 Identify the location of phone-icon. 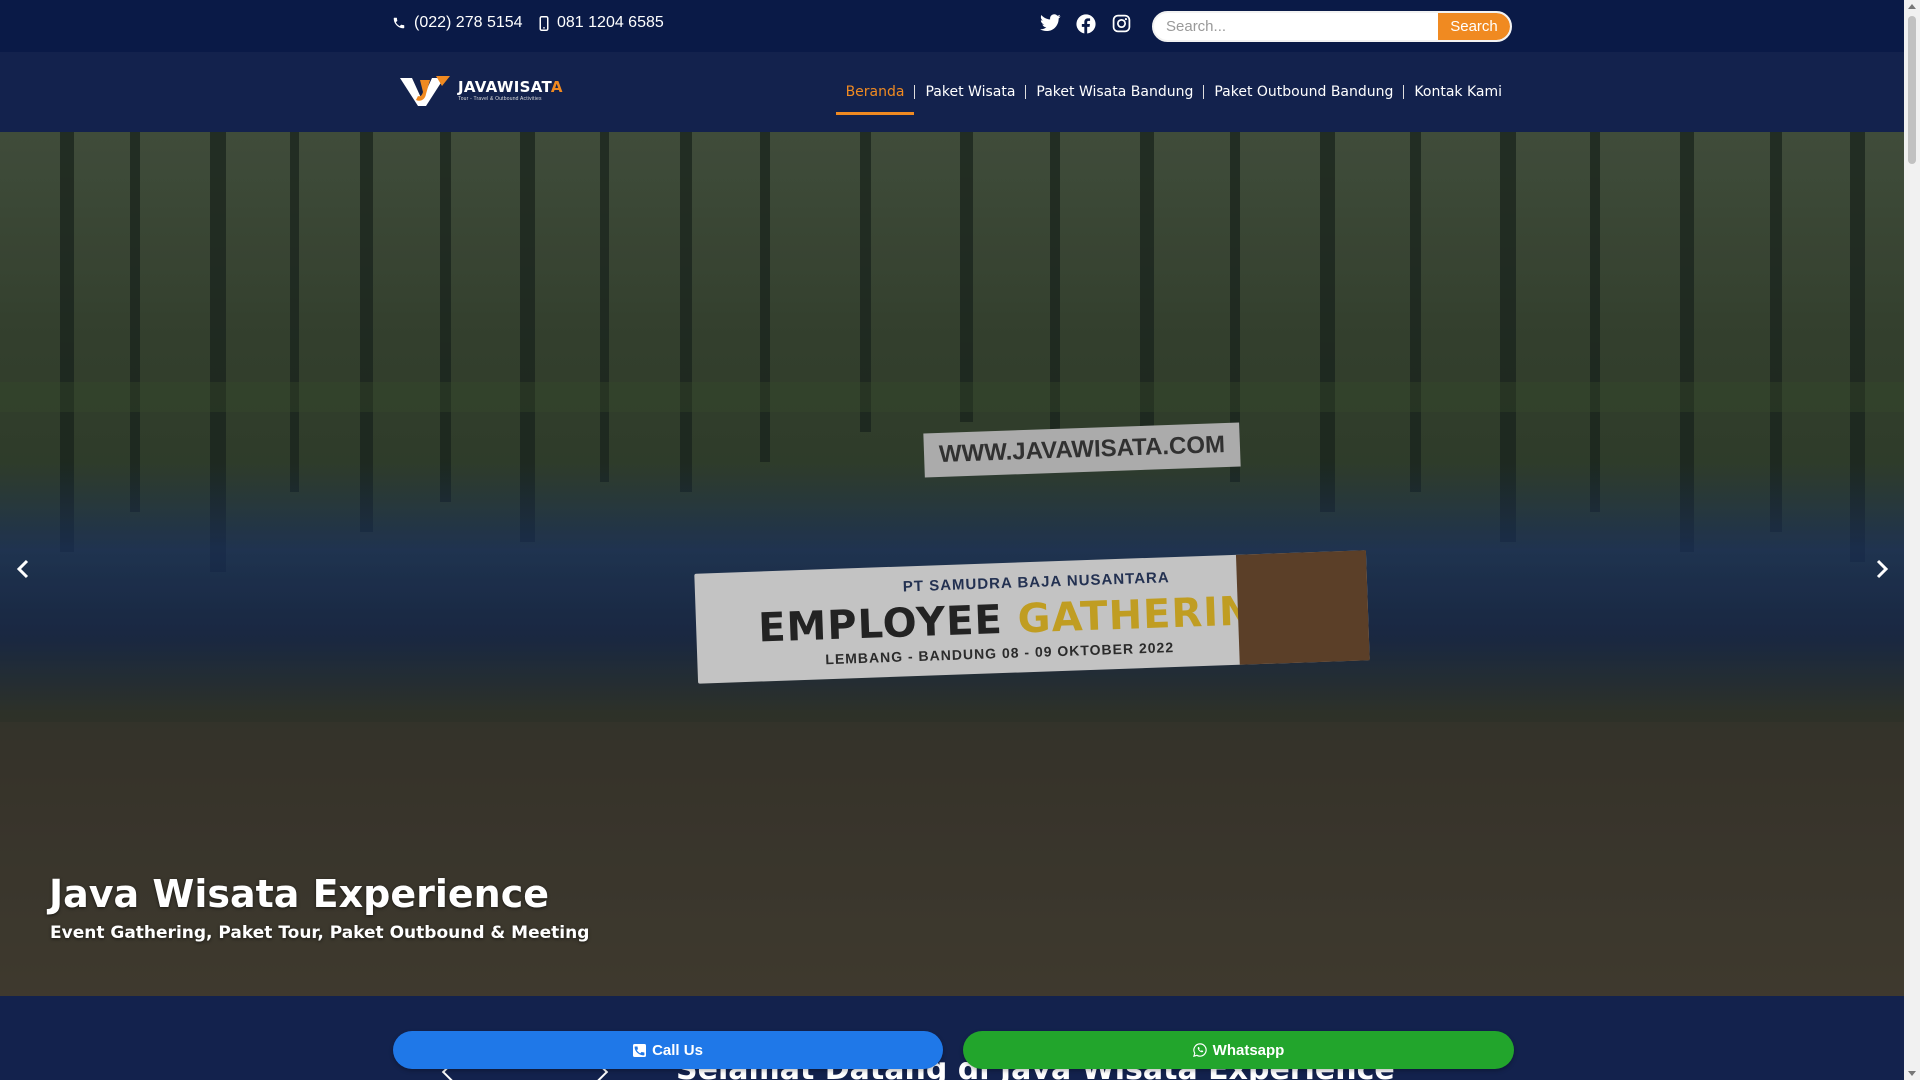
(399, 23).